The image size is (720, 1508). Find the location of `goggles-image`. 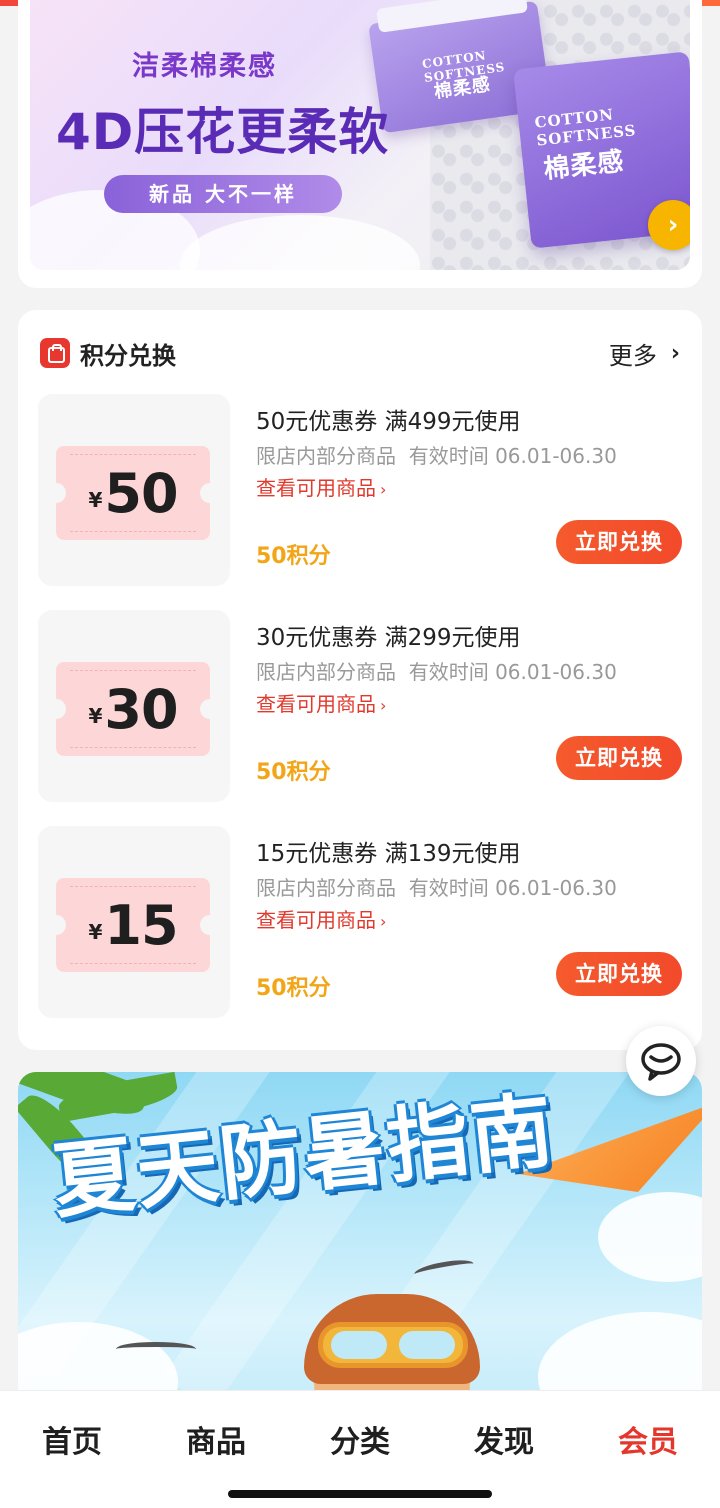

goggles-image is located at coordinates (393, 1345).